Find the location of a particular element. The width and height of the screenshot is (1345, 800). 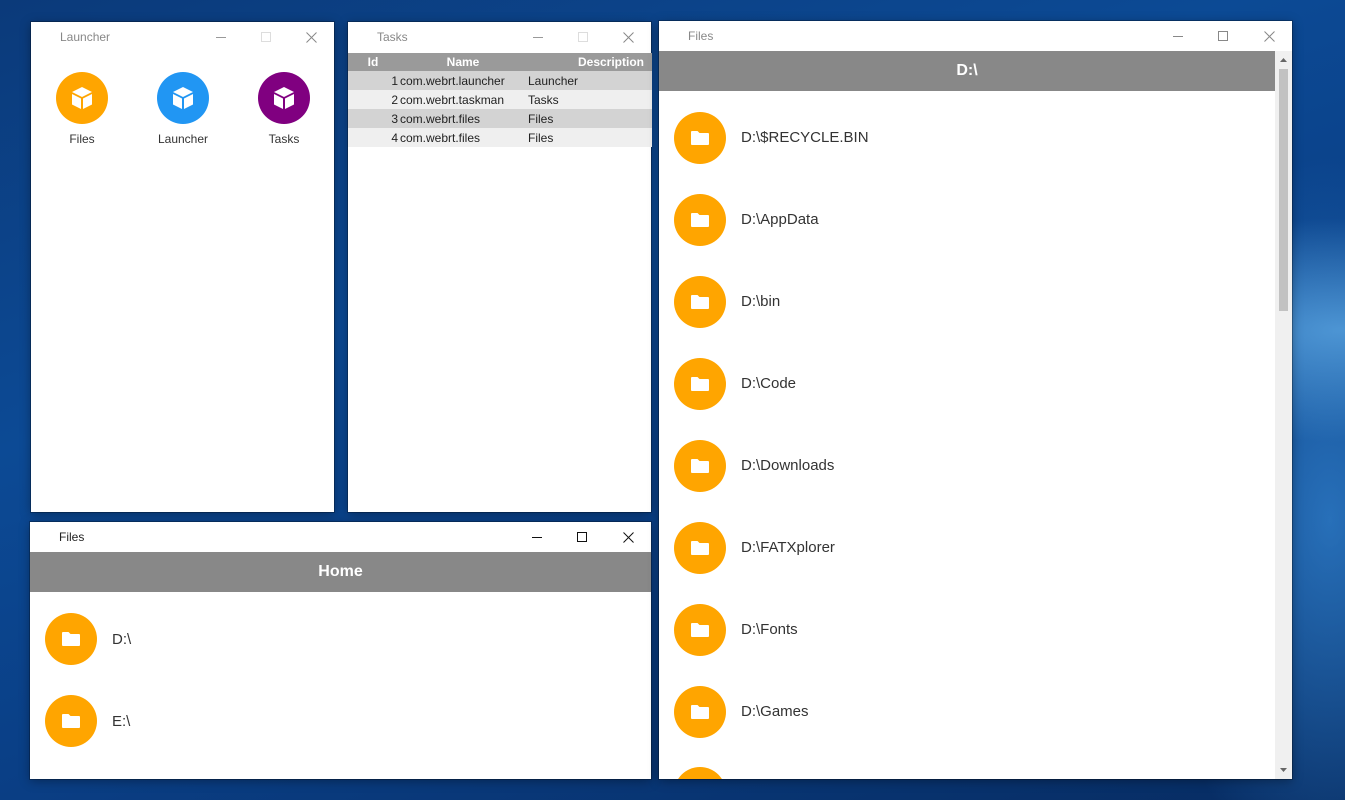

column-header-name: Name is located at coordinates (463, 62).